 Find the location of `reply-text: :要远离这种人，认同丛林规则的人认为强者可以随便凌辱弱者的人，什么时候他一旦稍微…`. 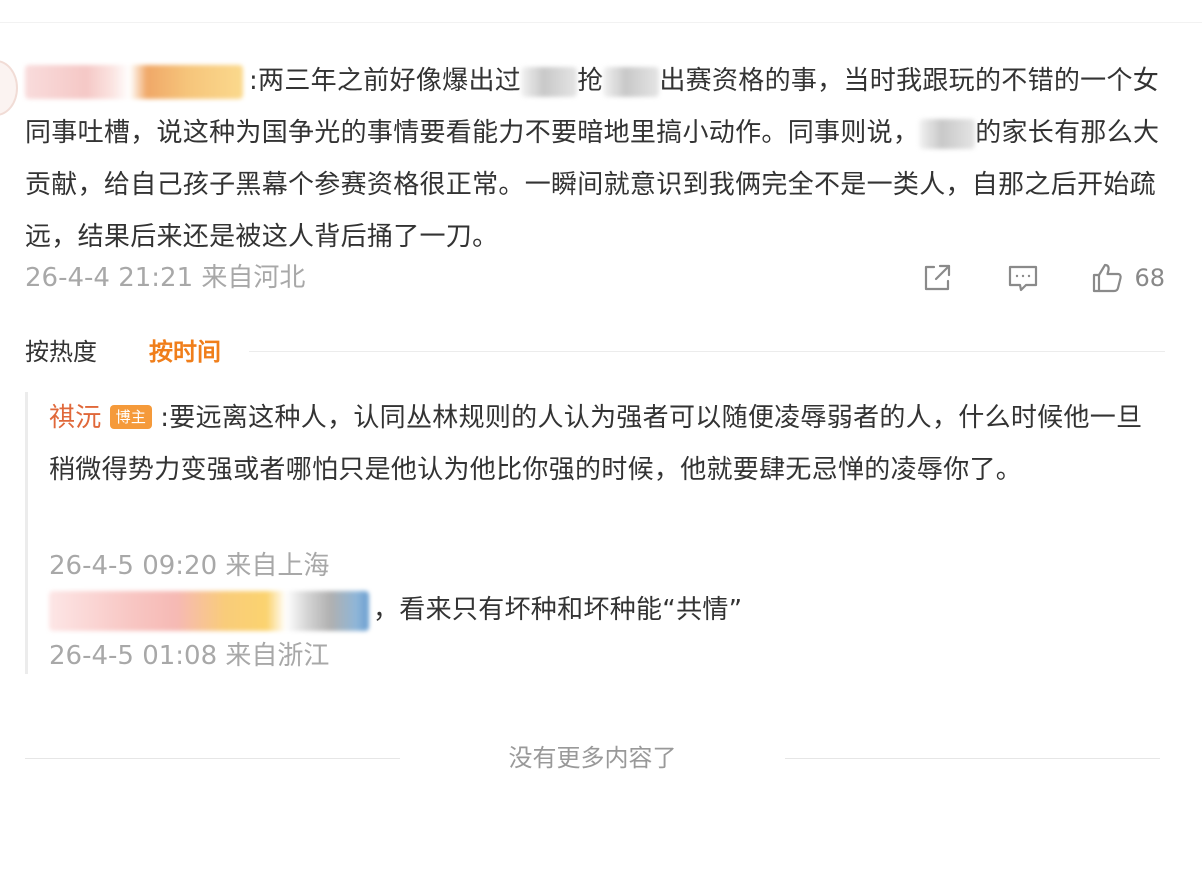

reply-text: :要远离这种人，认同丛林规则的人认为强者可以随便凌辱弱者的人，什么时候他一旦稍微… is located at coordinates (596, 444).